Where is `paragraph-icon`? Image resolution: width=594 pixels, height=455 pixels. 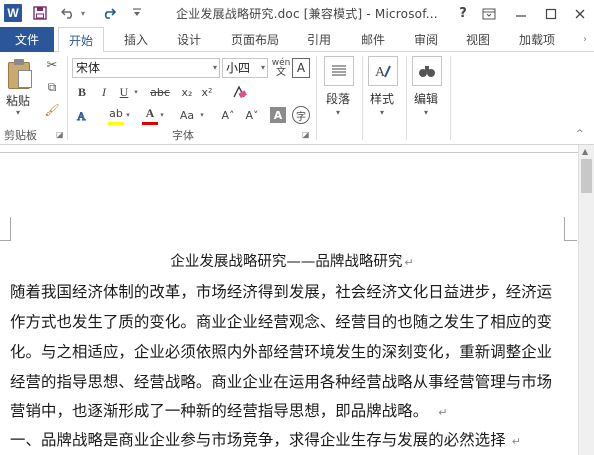
paragraph-icon is located at coordinates (339, 71).